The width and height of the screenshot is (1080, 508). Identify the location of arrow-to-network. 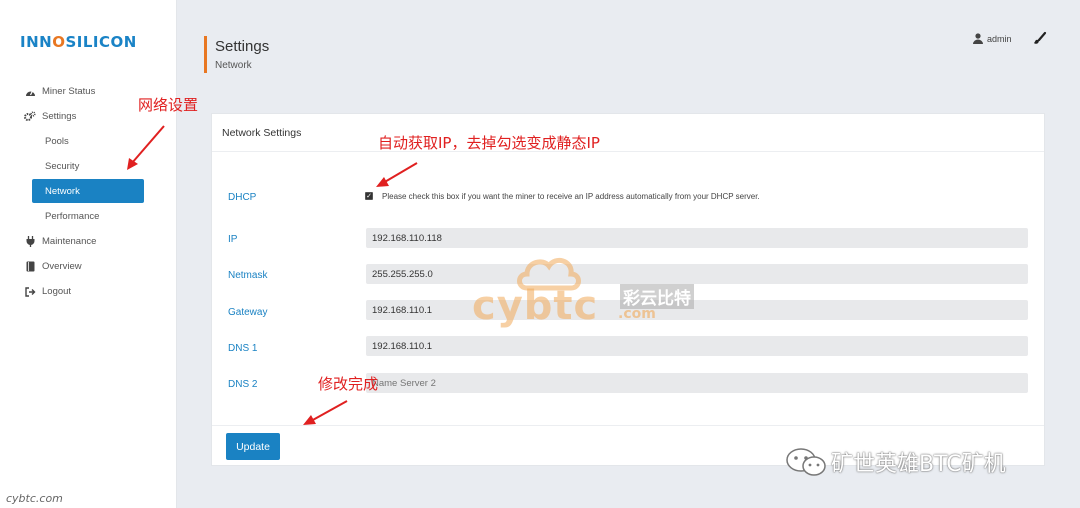
(146, 147).